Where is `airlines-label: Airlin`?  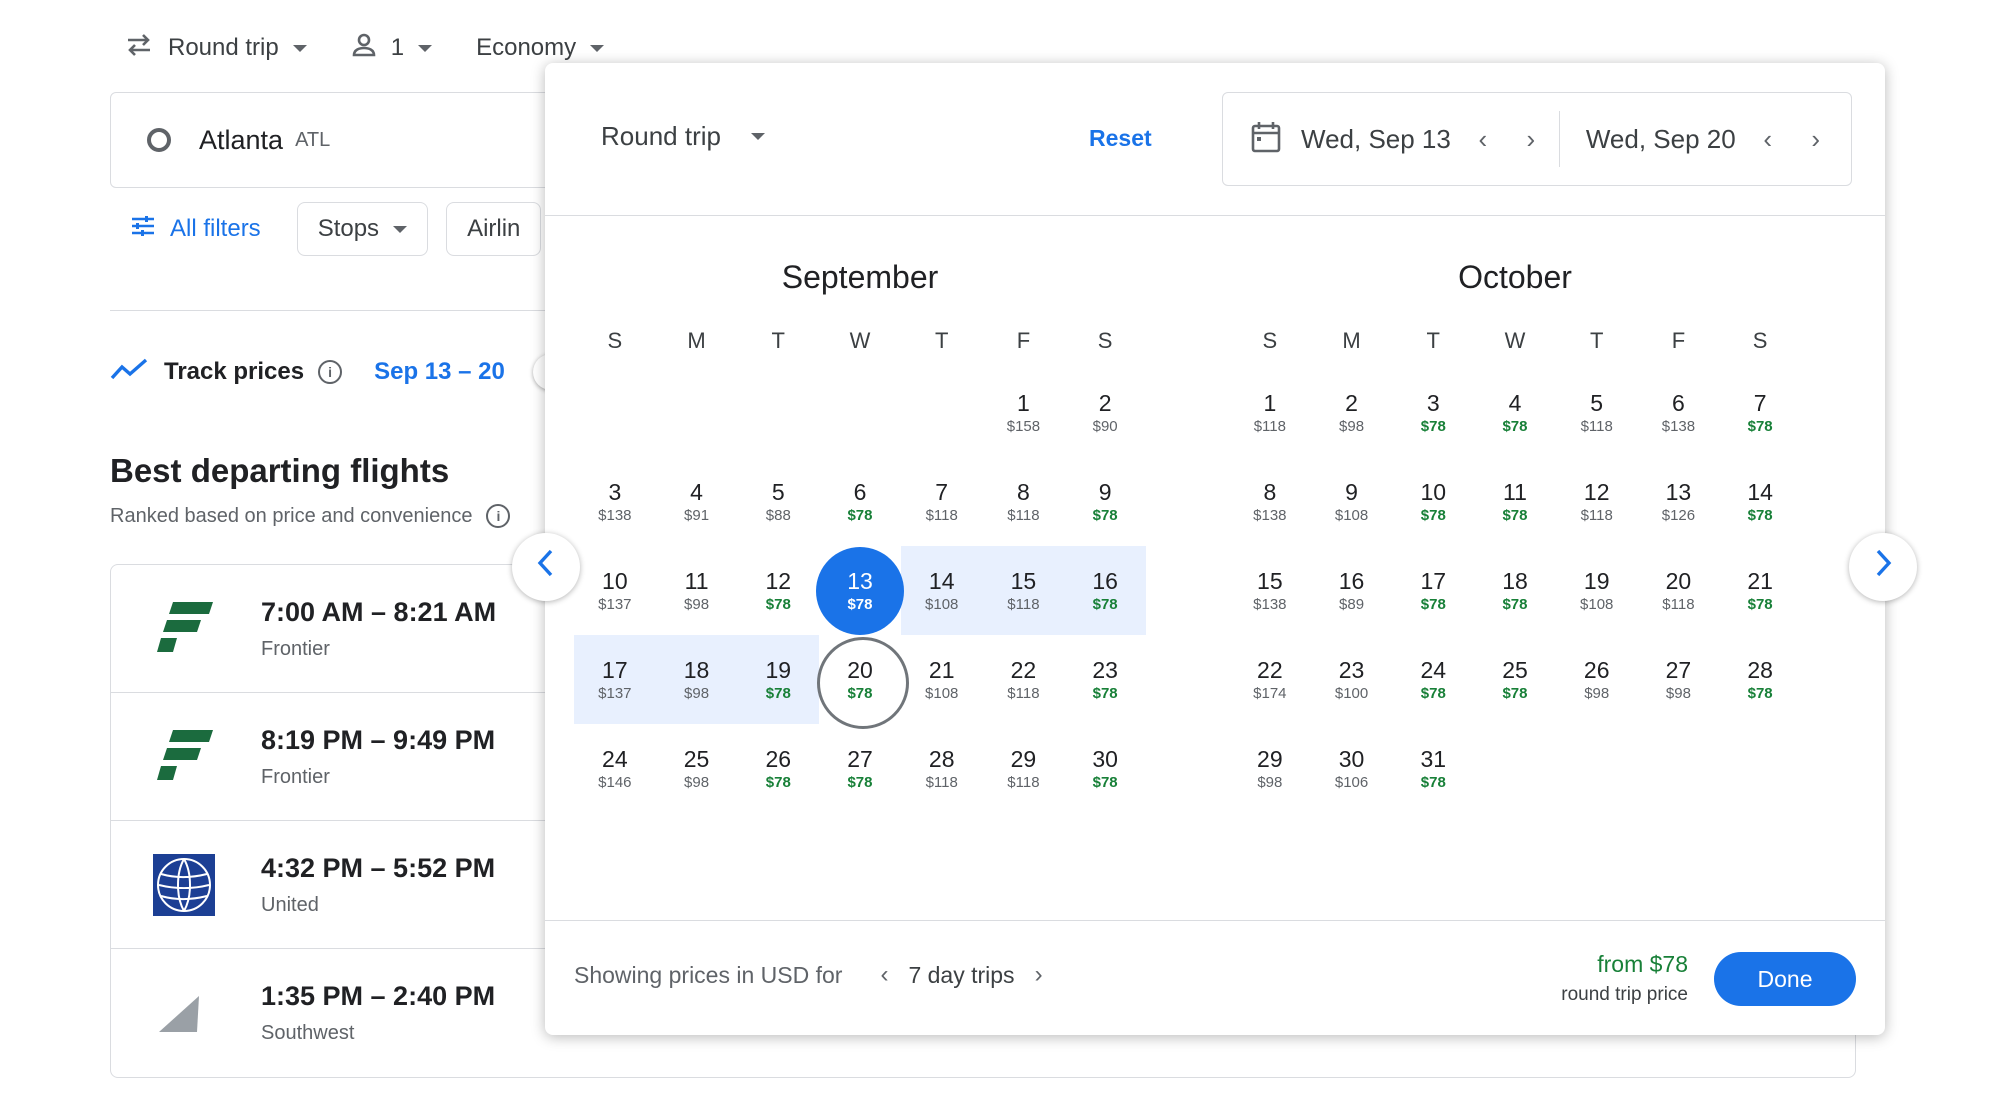 airlines-label: Airlin is located at coordinates (494, 228).